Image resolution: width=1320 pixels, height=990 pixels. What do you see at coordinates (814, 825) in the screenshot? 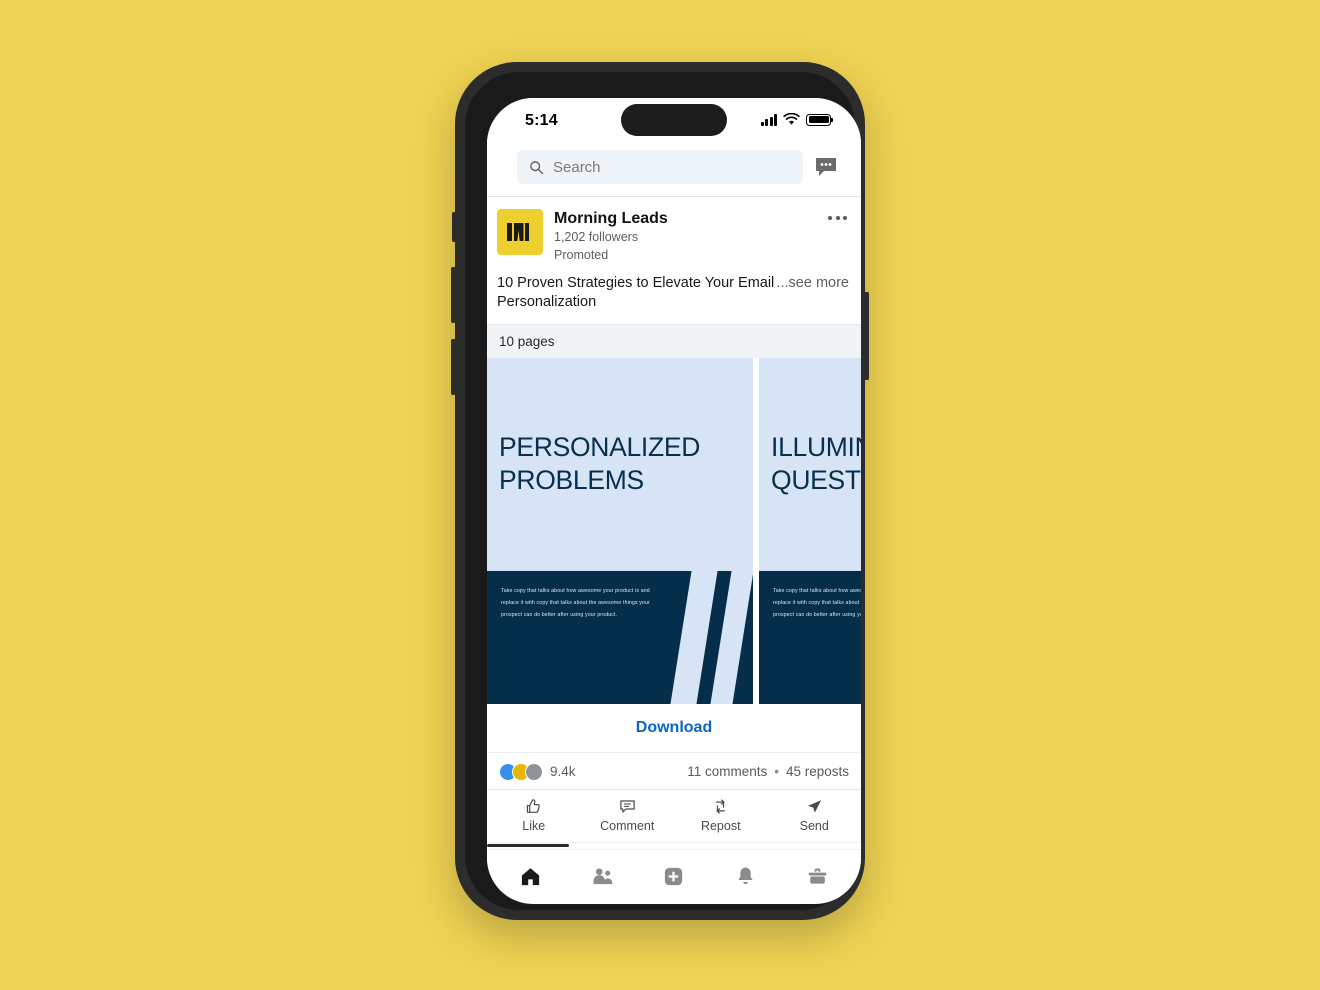
I see `action-label: Send` at bounding box center [814, 825].